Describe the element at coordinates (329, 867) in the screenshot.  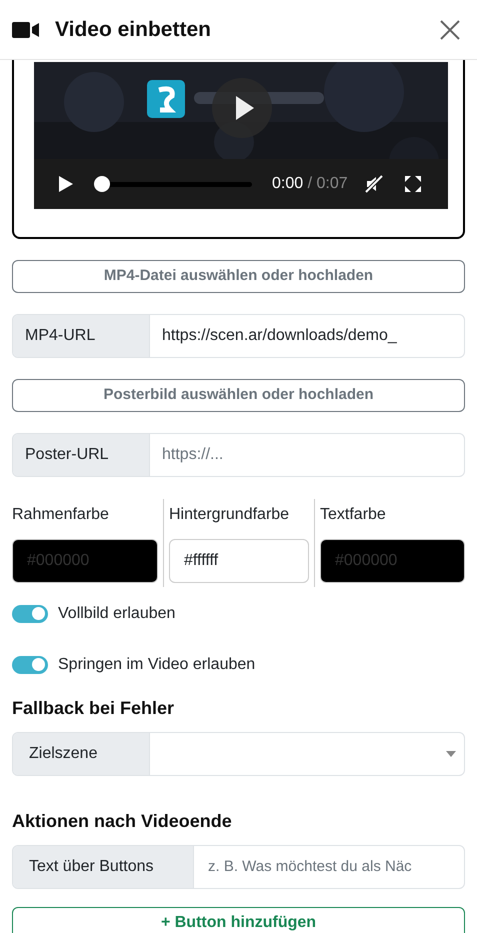
I see `text-input: z. B. Was möchtest du als Näc` at that location.